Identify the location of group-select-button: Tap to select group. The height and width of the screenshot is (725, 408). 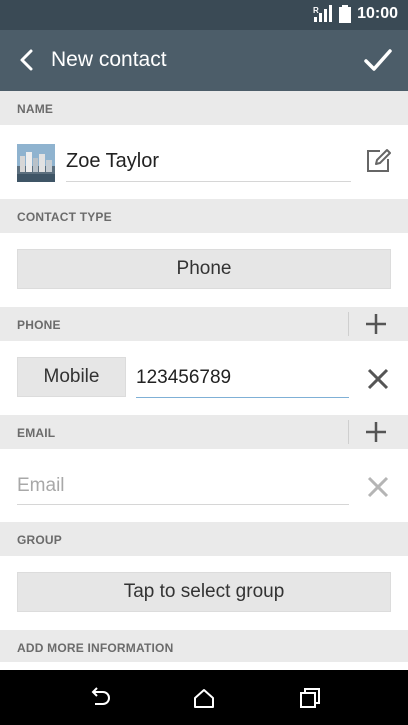
(204, 592).